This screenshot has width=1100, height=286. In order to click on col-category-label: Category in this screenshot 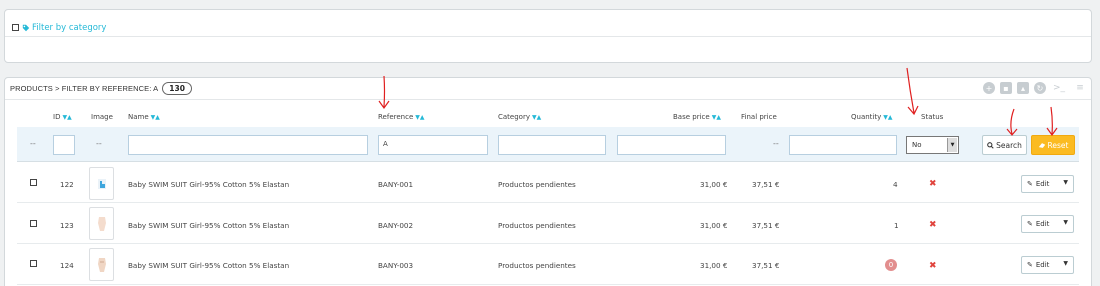, I will do `click(514, 117)`.